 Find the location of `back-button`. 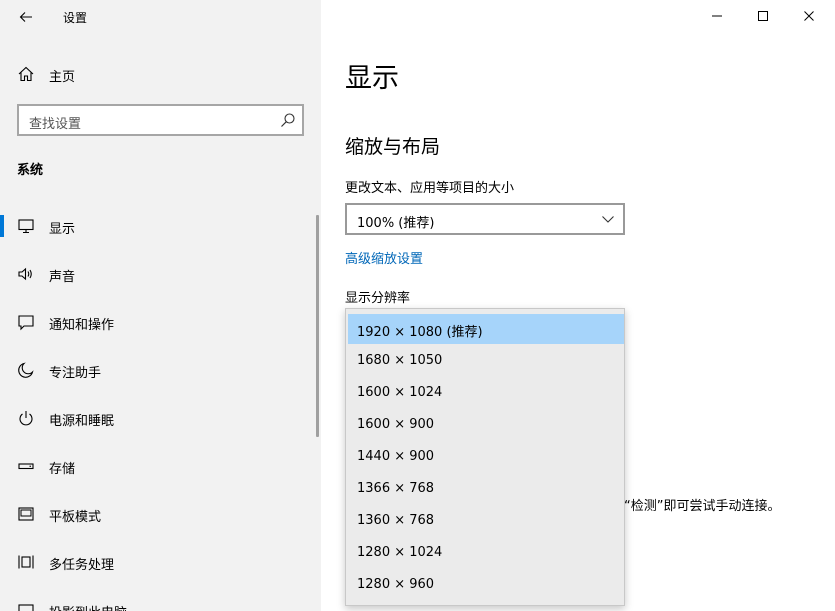

back-button is located at coordinates (26, 17).